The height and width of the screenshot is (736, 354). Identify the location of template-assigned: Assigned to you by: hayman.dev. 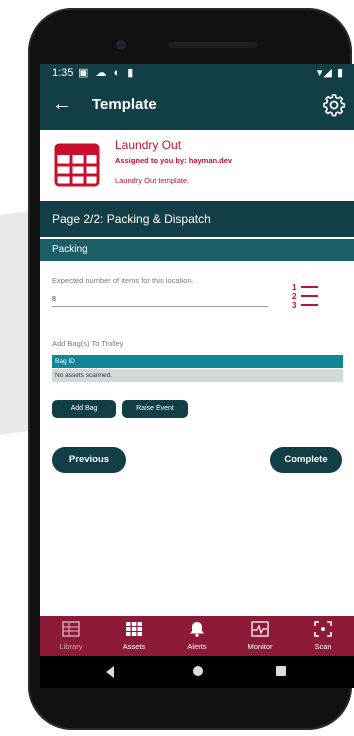
(174, 160).